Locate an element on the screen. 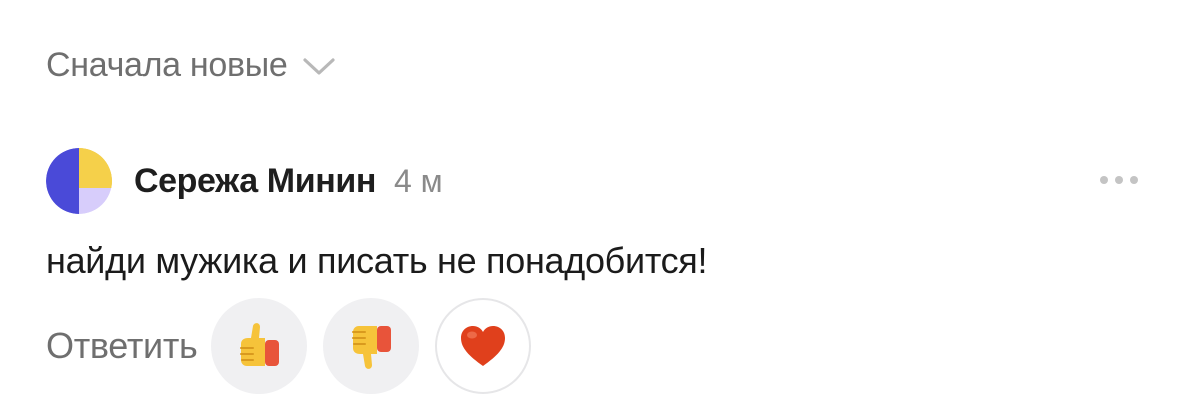  comment-actions: Ответить is located at coordinates (296, 346).